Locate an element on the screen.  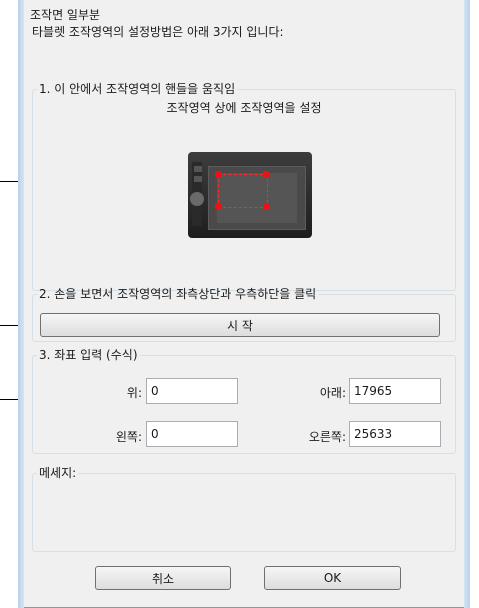
bottom-label: 아래: is located at coordinates (332, 393).